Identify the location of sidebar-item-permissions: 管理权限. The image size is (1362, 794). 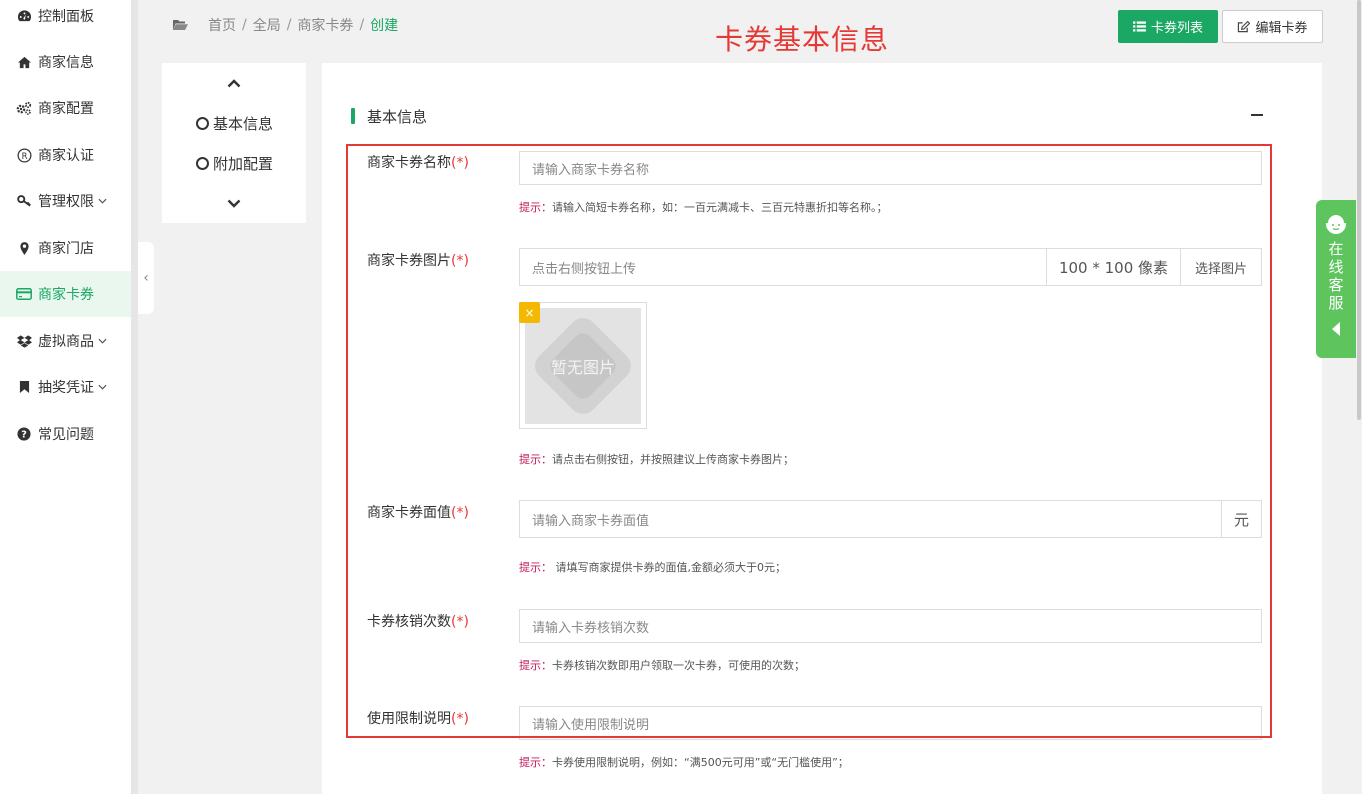
(69, 201).